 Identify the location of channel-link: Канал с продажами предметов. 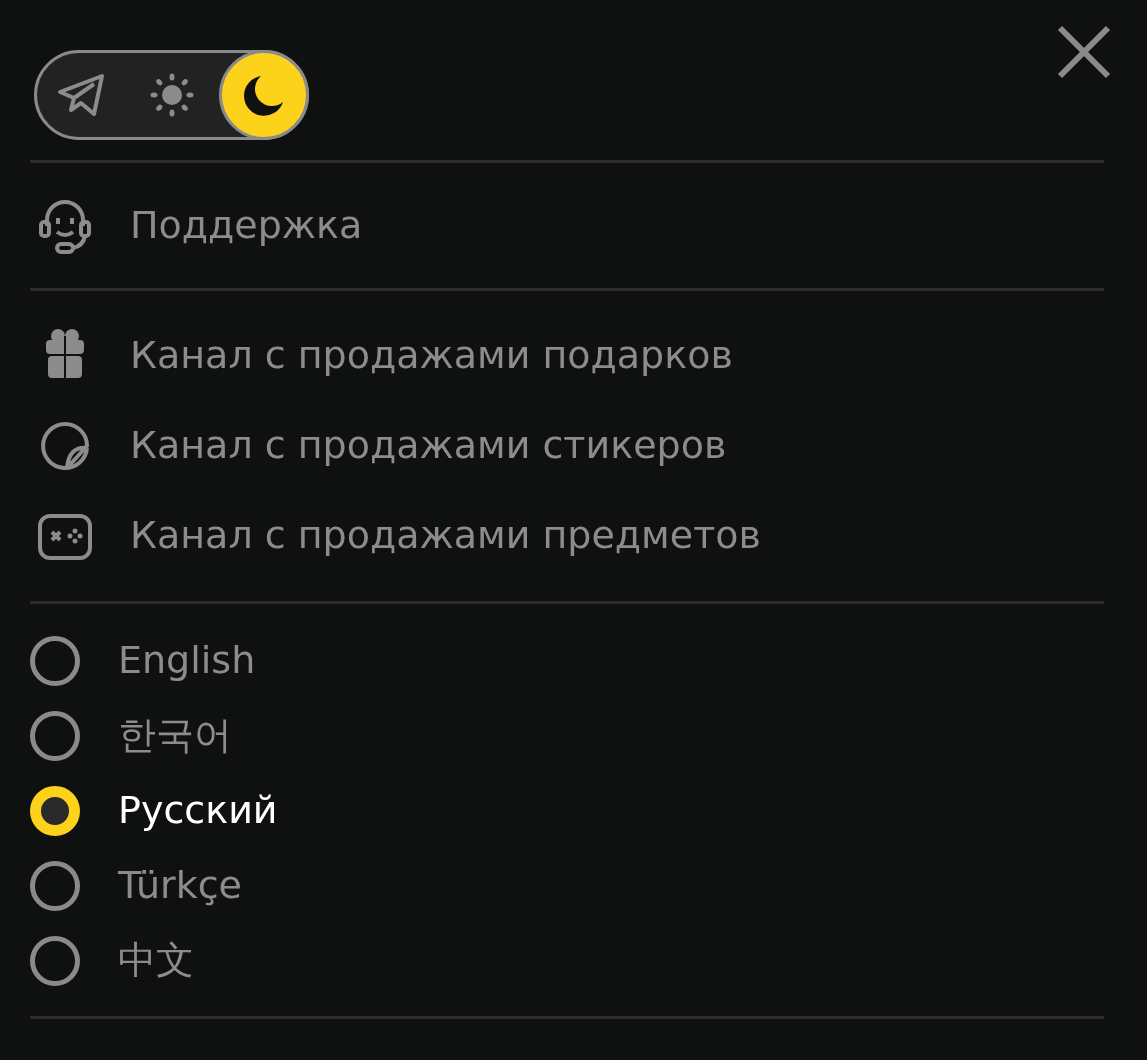
(445, 536).